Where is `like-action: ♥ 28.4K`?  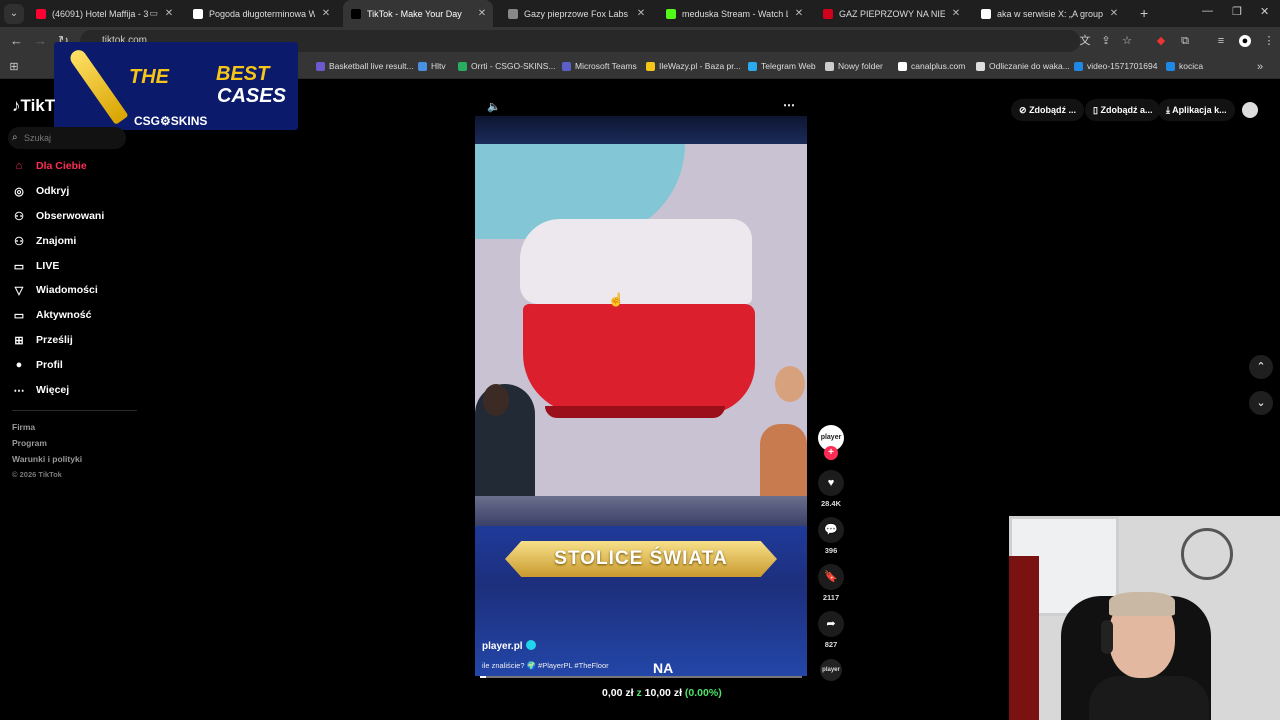 like-action: ♥ 28.4K is located at coordinates (831, 489).